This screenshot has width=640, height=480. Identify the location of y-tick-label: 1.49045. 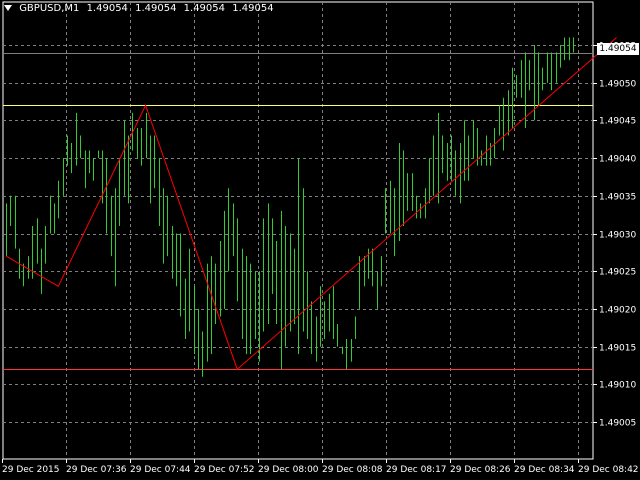
(617, 122).